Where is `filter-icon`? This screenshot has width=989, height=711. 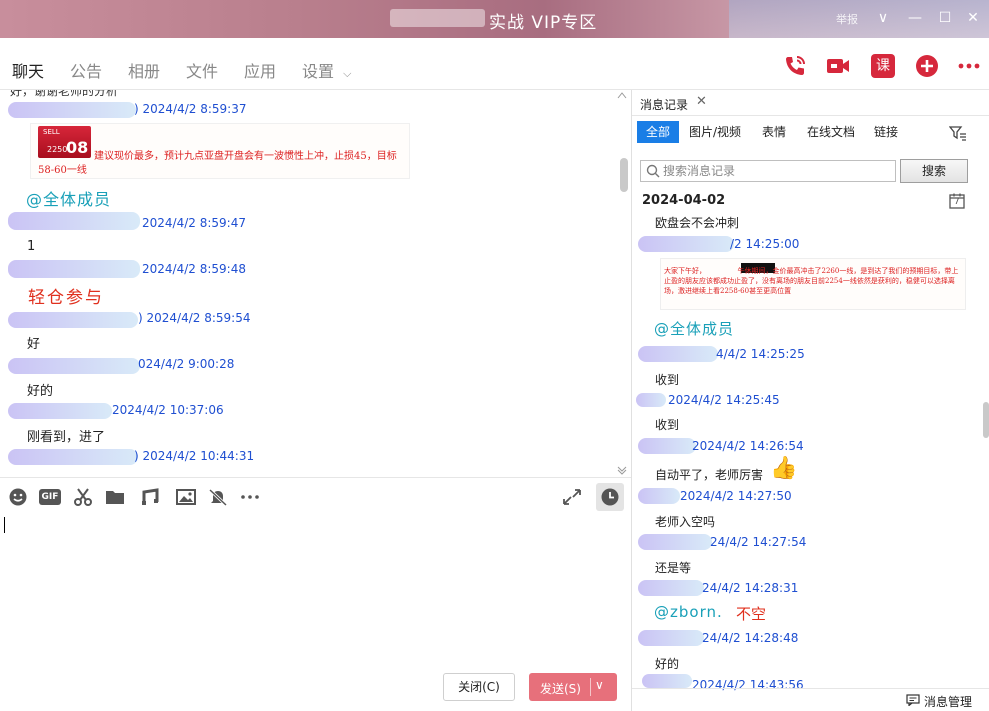 filter-icon is located at coordinates (958, 133).